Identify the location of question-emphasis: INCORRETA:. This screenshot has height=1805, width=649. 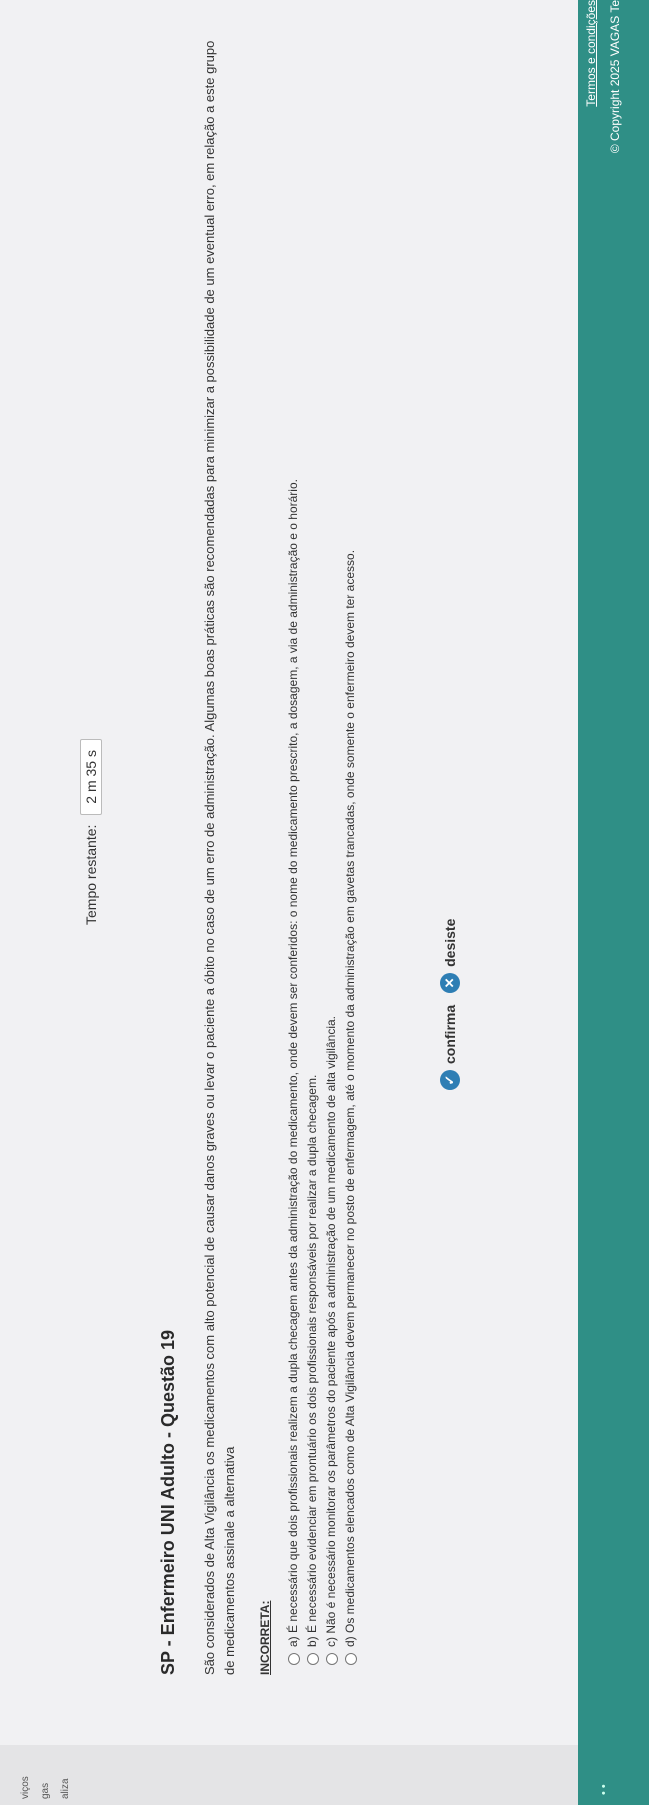
(265, 1637).